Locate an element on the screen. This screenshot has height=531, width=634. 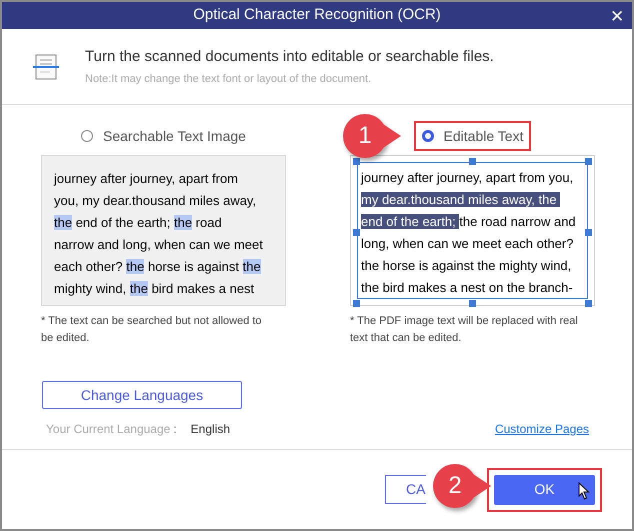
preview-text: road is located at coordinates (208, 222).